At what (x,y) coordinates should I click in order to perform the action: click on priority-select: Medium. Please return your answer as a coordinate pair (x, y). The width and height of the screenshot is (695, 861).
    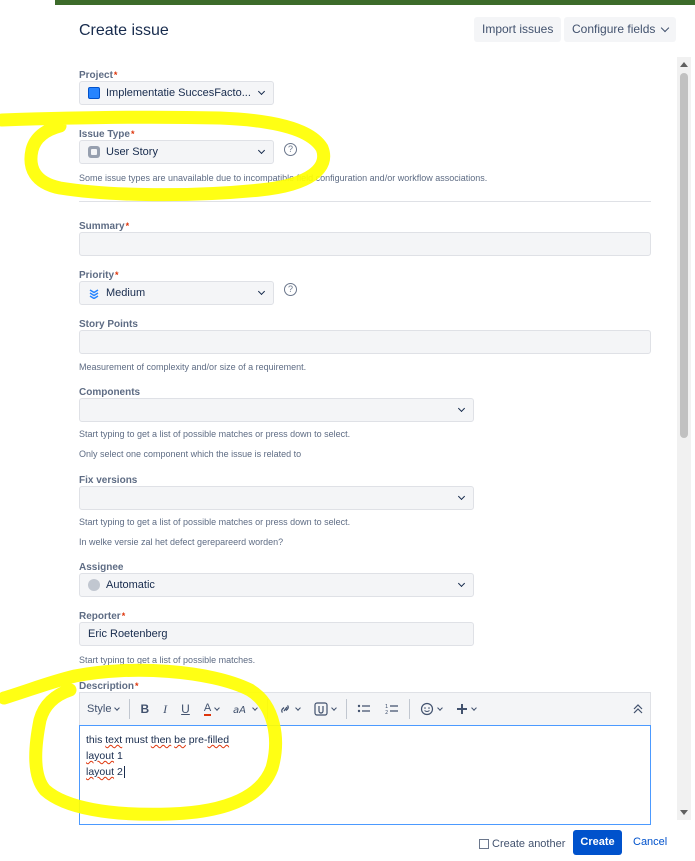
    Looking at the image, I should click on (176, 293).